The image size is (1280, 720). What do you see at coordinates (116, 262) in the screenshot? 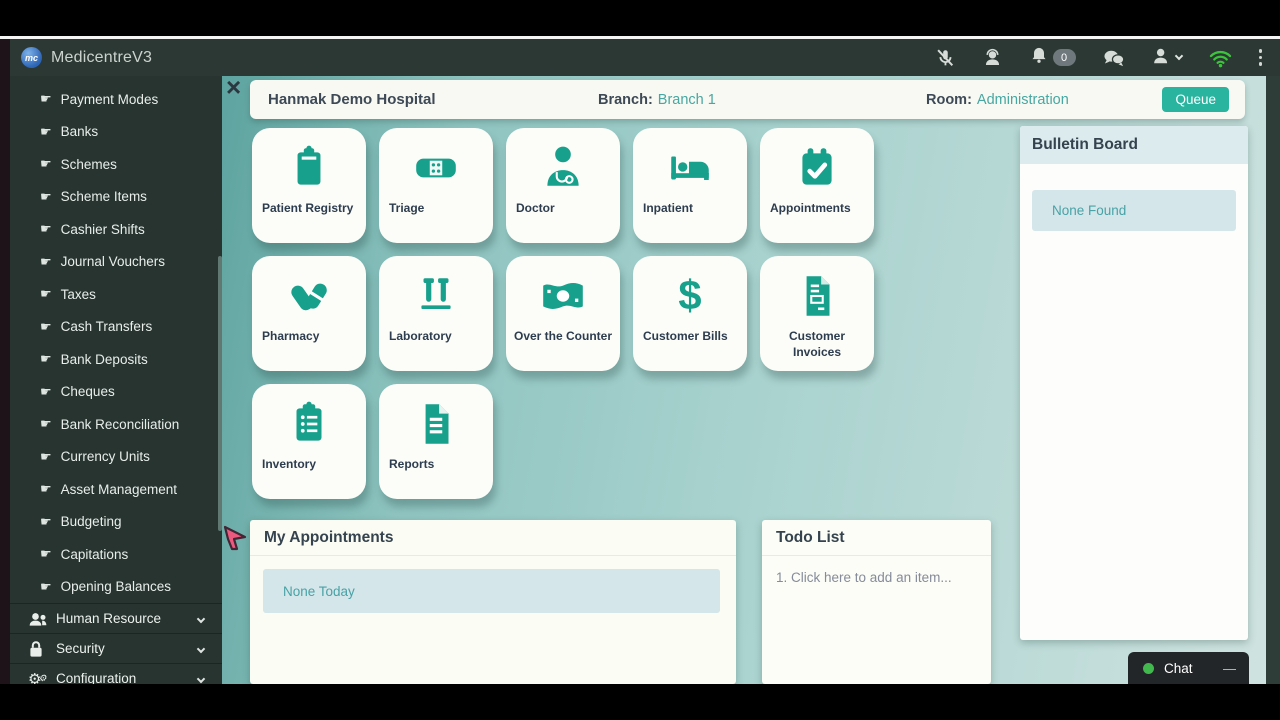
I see `sidebar-item-journal-vouchers: ☛ Journal Vouchers` at bounding box center [116, 262].